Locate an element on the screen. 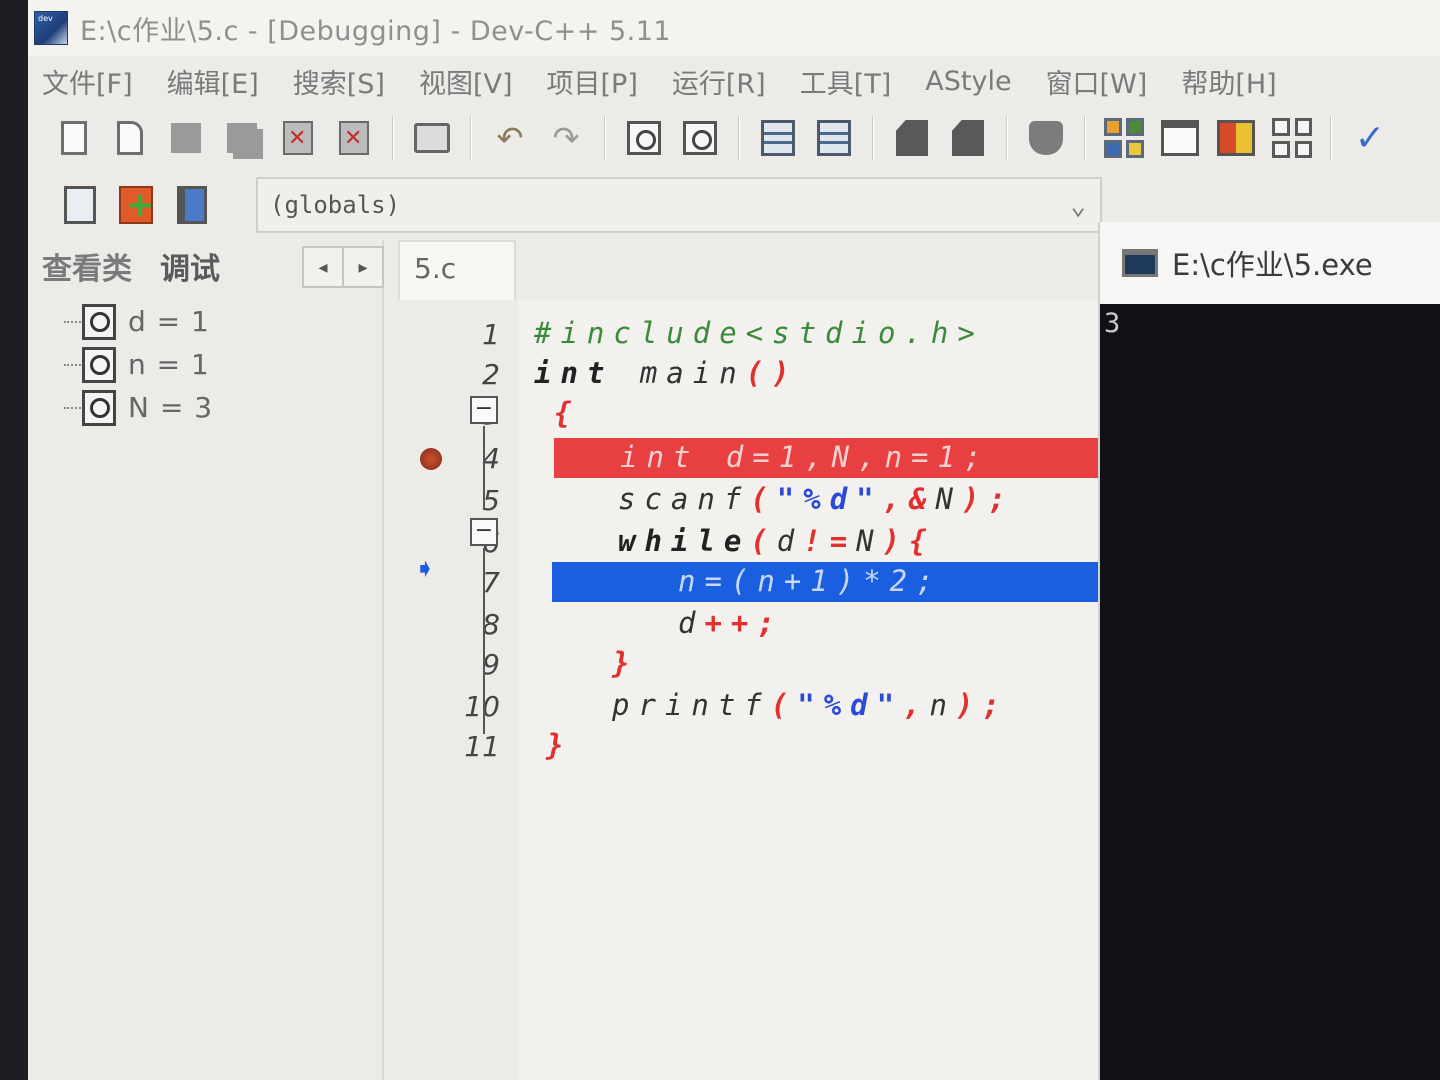 The height and width of the screenshot is (1080, 1440). unindent-button is located at coordinates (834, 138).